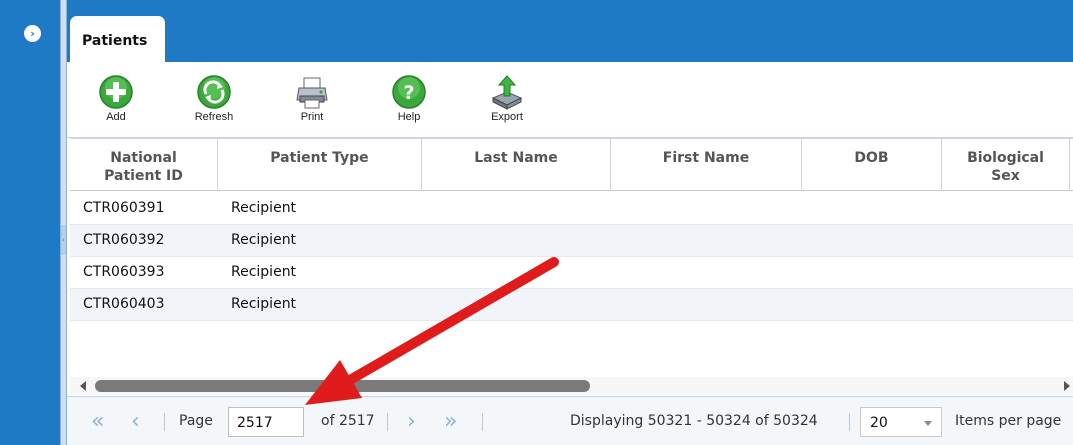 This screenshot has height=445, width=1073. What do you see at coordinates (571, 209) in the screenshot?
I see `table-row: CTR060391 Recipient` at bounding box center [571, 209].